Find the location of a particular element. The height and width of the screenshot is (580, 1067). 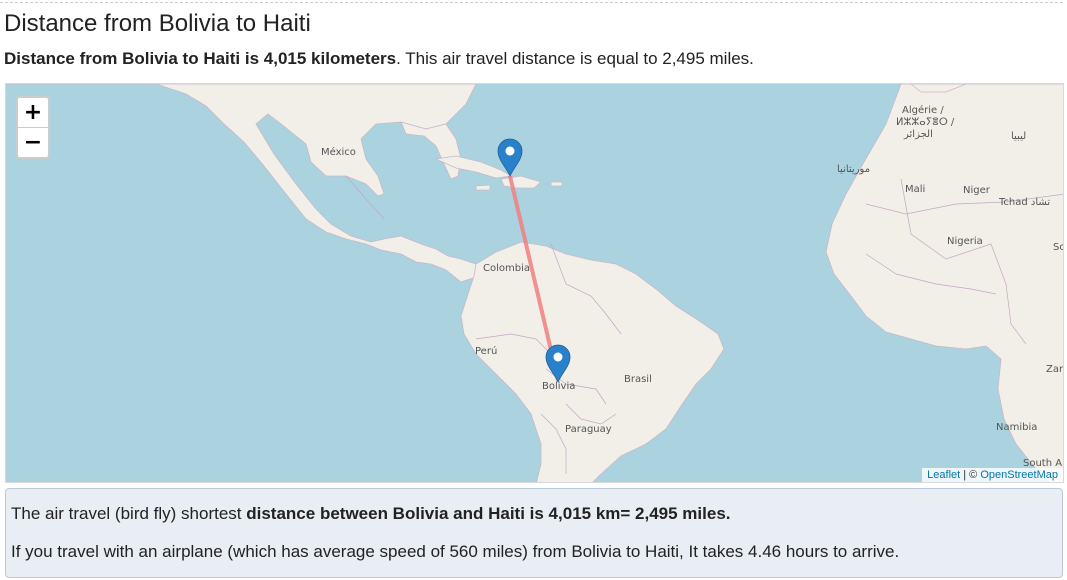

top-divider is located at coordinates (531, 2).